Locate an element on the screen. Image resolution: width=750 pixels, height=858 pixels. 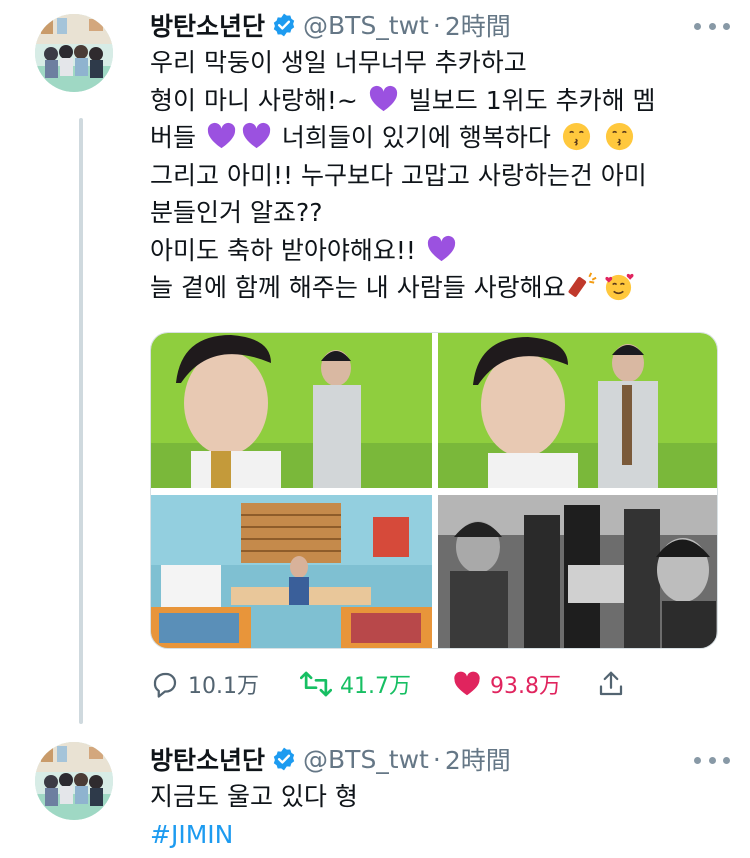
heart-icon is located at coordinates (467, 683).